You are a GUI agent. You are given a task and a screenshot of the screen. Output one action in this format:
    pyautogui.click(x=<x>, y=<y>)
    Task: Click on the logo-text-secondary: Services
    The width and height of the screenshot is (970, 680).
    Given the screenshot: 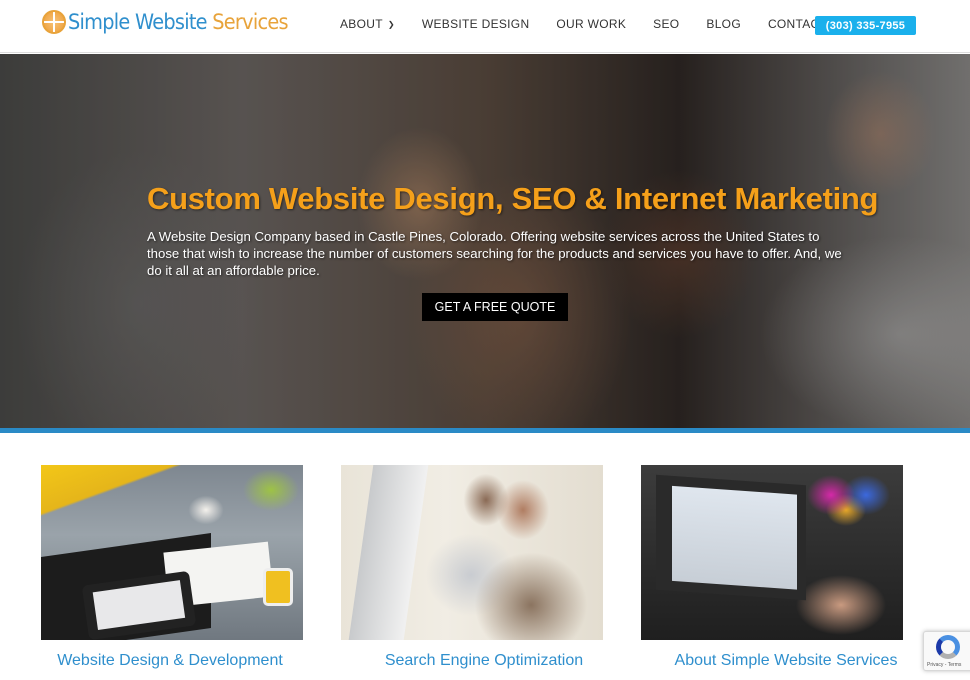 What is the action you would take?
    pyautogui.click(x=247, y=22)
    